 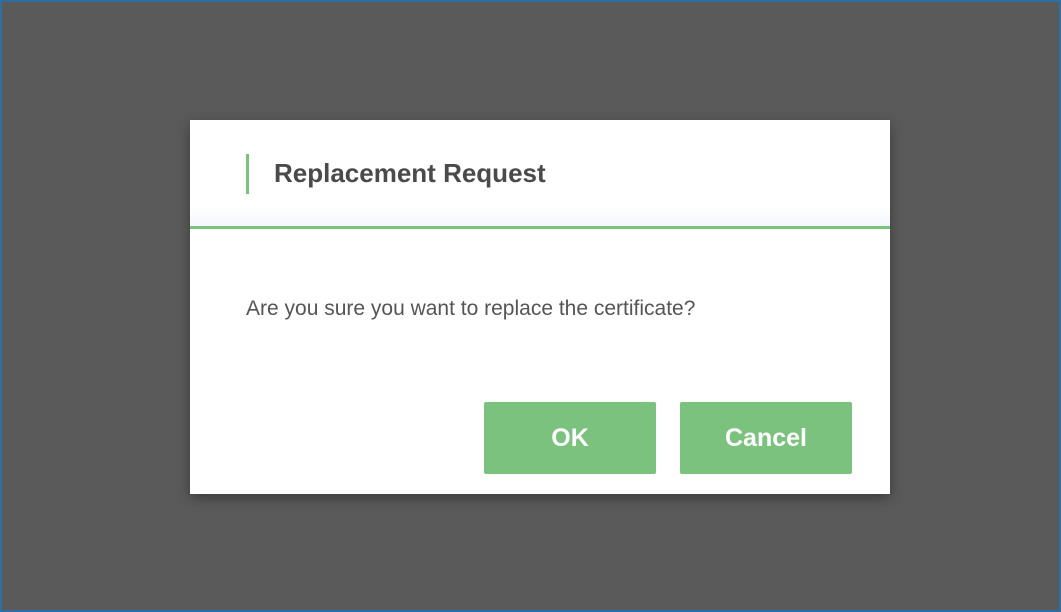 What do you see at coordinates (410, 173) in the screenshot?
I see `dialog-title: Replacement Request` at bounding box center [410, 173].